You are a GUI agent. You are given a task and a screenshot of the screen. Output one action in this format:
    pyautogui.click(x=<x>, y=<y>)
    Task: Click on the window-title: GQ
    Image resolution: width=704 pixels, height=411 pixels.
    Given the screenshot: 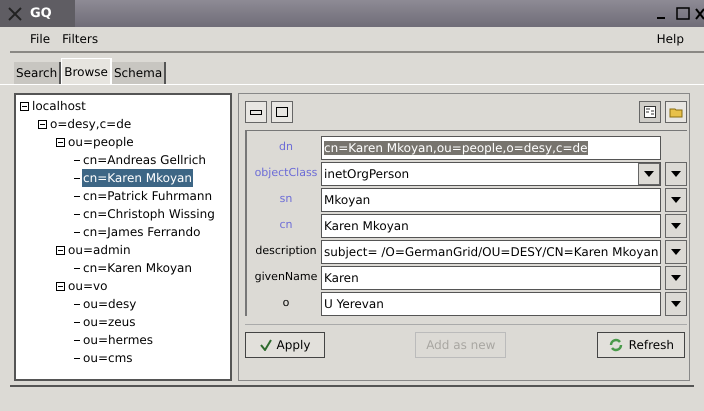 What is the action you would take?
    pyautogui.click(x=41, y=13)
    